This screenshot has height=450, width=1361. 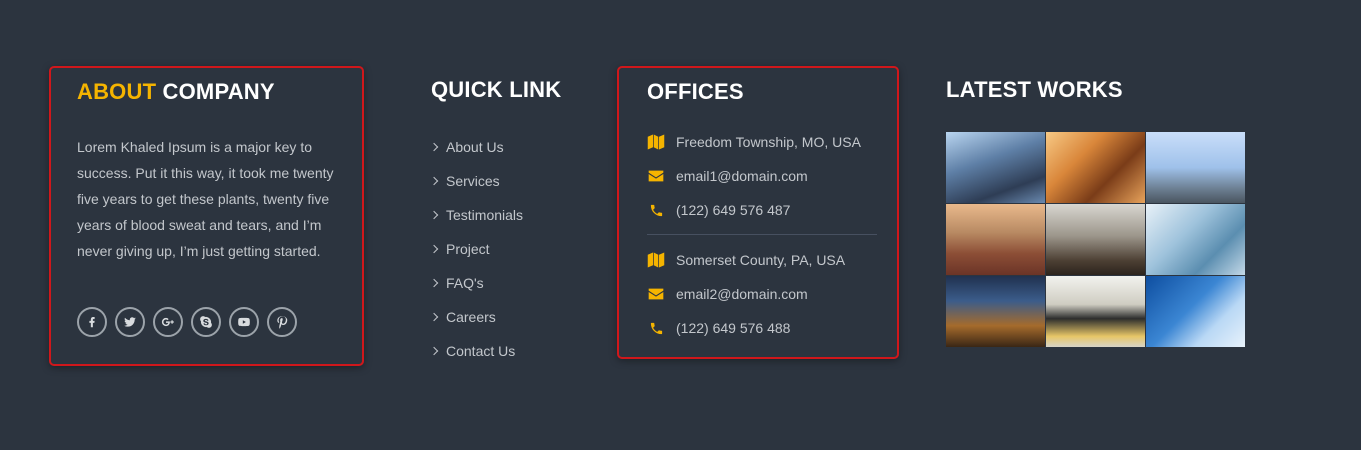 I want to click on skype-icon, so click(x=206, y=322).